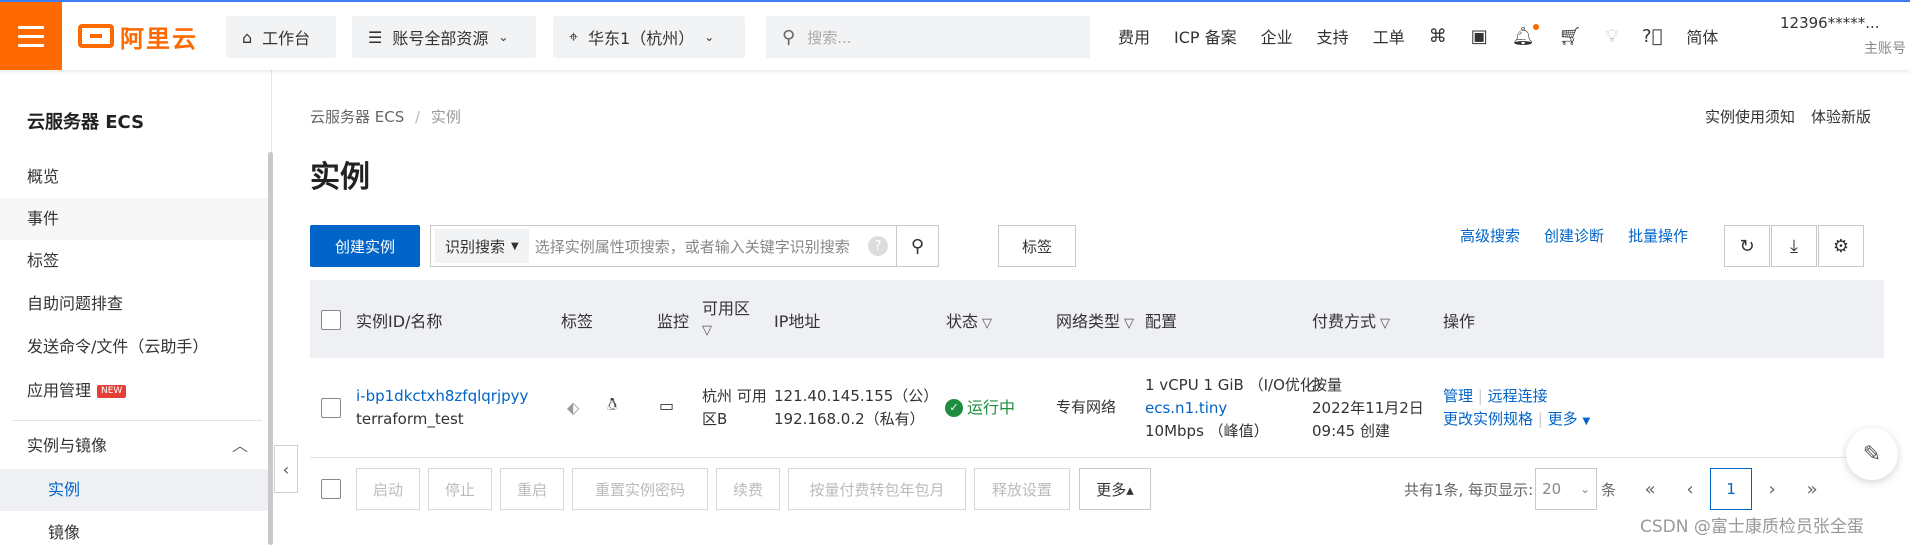 This screenshot has height=554, width=1910. I want to click on col-billing: 付费方式 ▽, so click(1351, 320).